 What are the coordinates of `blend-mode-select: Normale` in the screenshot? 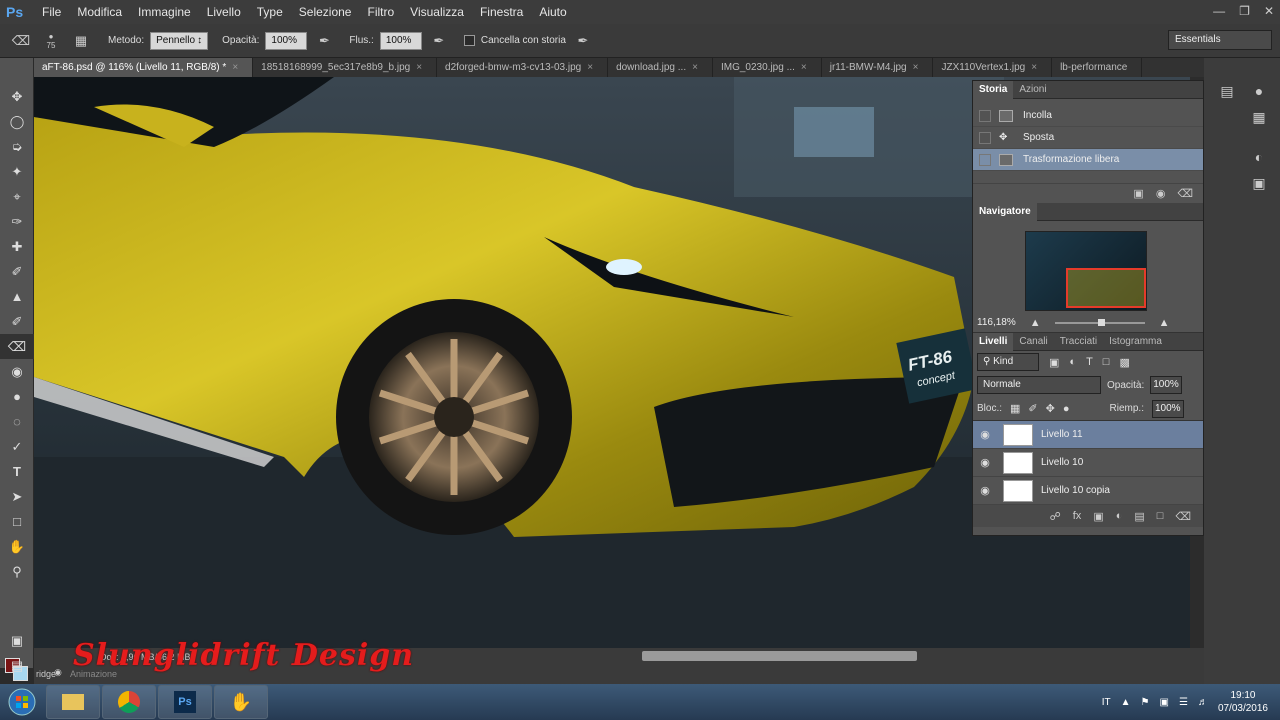 It's located at (1039, 385).